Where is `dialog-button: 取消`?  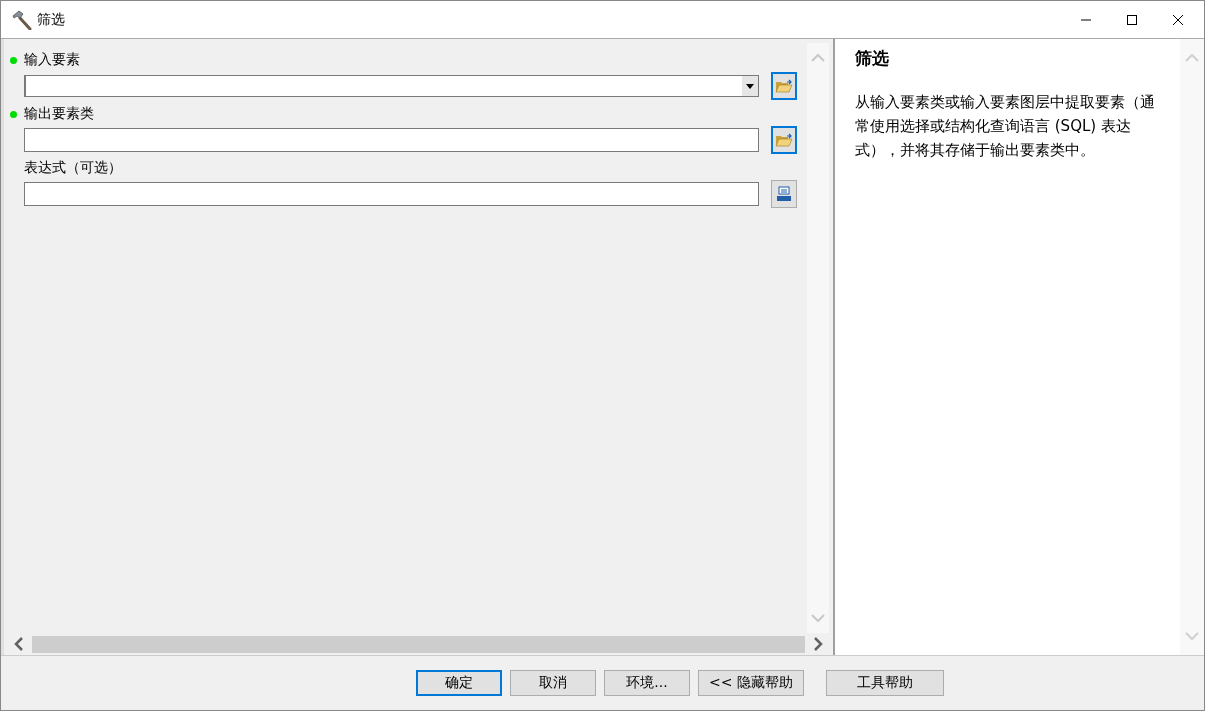 dialog-button: 取消 is located at coordinates (553, 683).